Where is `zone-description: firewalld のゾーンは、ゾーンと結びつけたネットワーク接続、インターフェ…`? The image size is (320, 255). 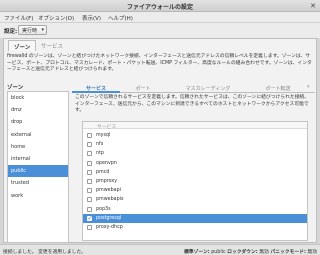
zone-description: firewalld のゾーンは、ゾーンと結びつけたネットワーク接続、インターフェ… is located at coordinates (159, 63).